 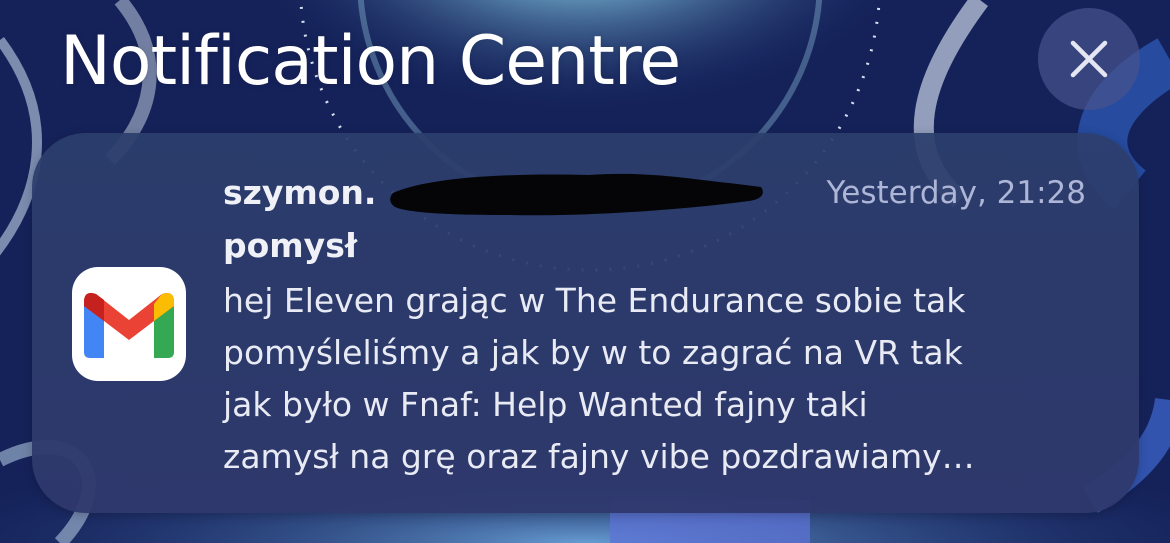 What do you see at coordinates (956, 193) in the screenshot?
I see `notification-timestamp: Yesterday, 21:28` at bounding box center [956, 193].